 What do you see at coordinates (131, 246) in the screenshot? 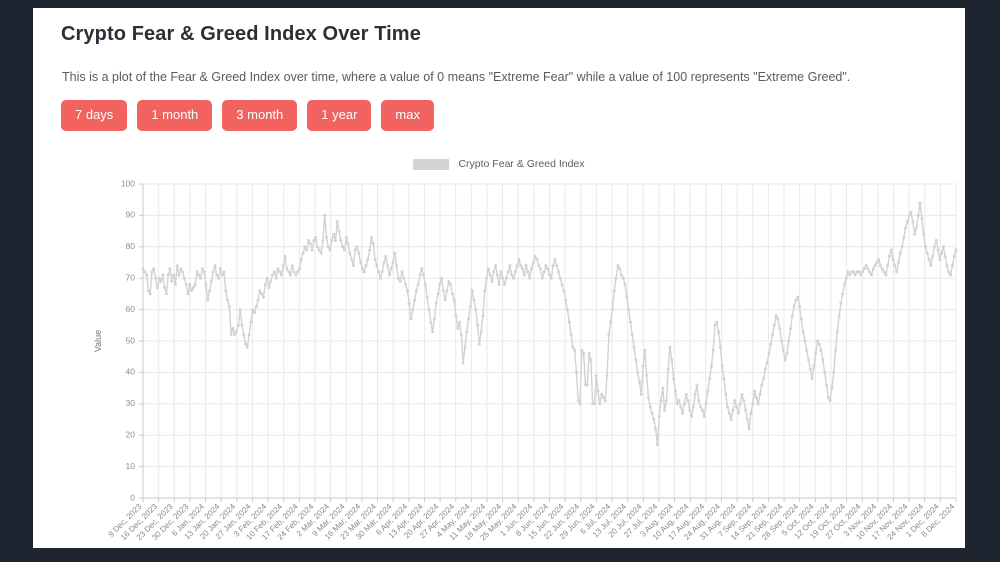
I see `svg-text: 80` at bounding box center [131, 246].